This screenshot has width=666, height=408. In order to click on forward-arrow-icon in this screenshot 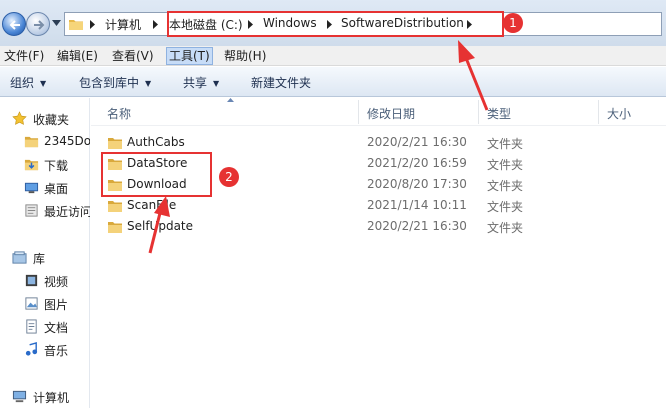, I will do `click(39, 25)`.